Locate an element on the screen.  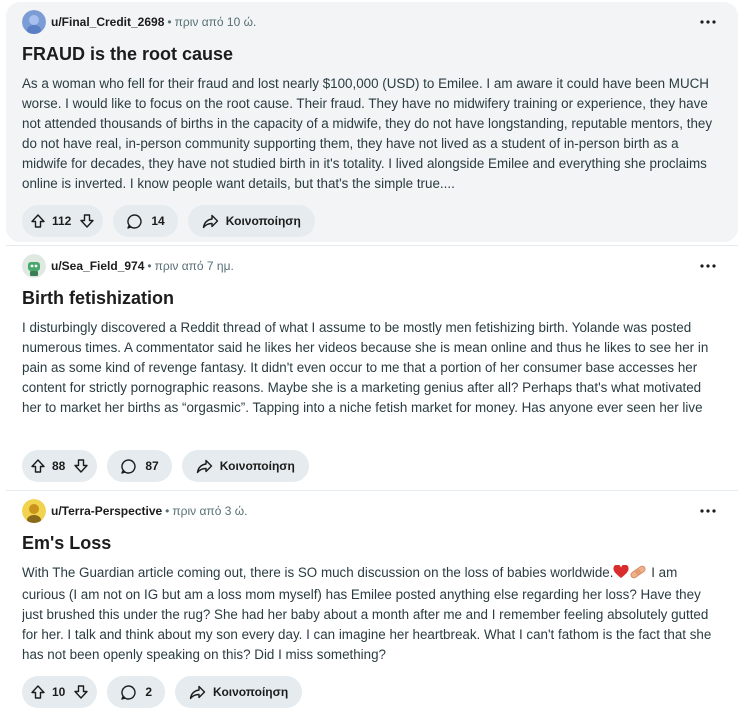
post-header: u/Sea_Field_974 • πριν από 7 ημ. is located at coordinates (128, 266).